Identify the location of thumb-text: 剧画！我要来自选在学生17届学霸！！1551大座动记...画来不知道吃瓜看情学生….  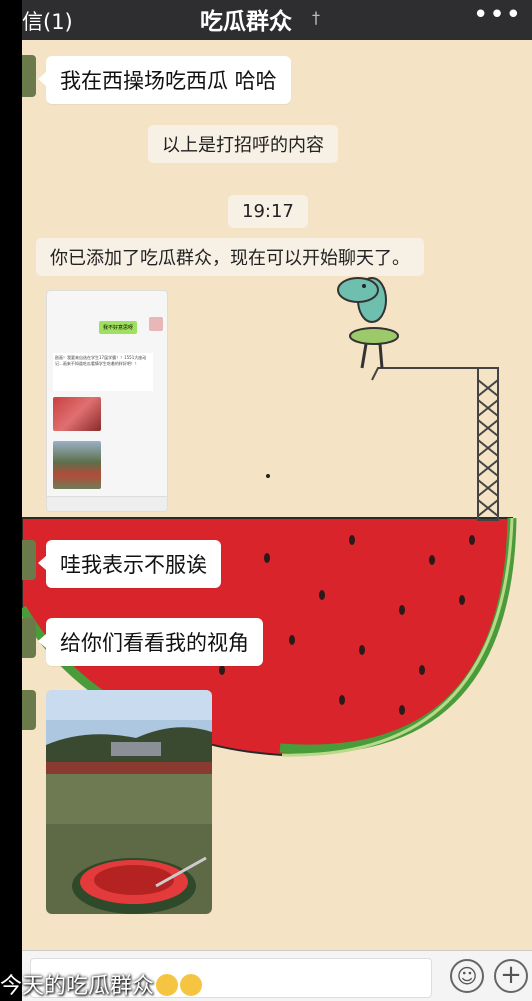
(103, 372).